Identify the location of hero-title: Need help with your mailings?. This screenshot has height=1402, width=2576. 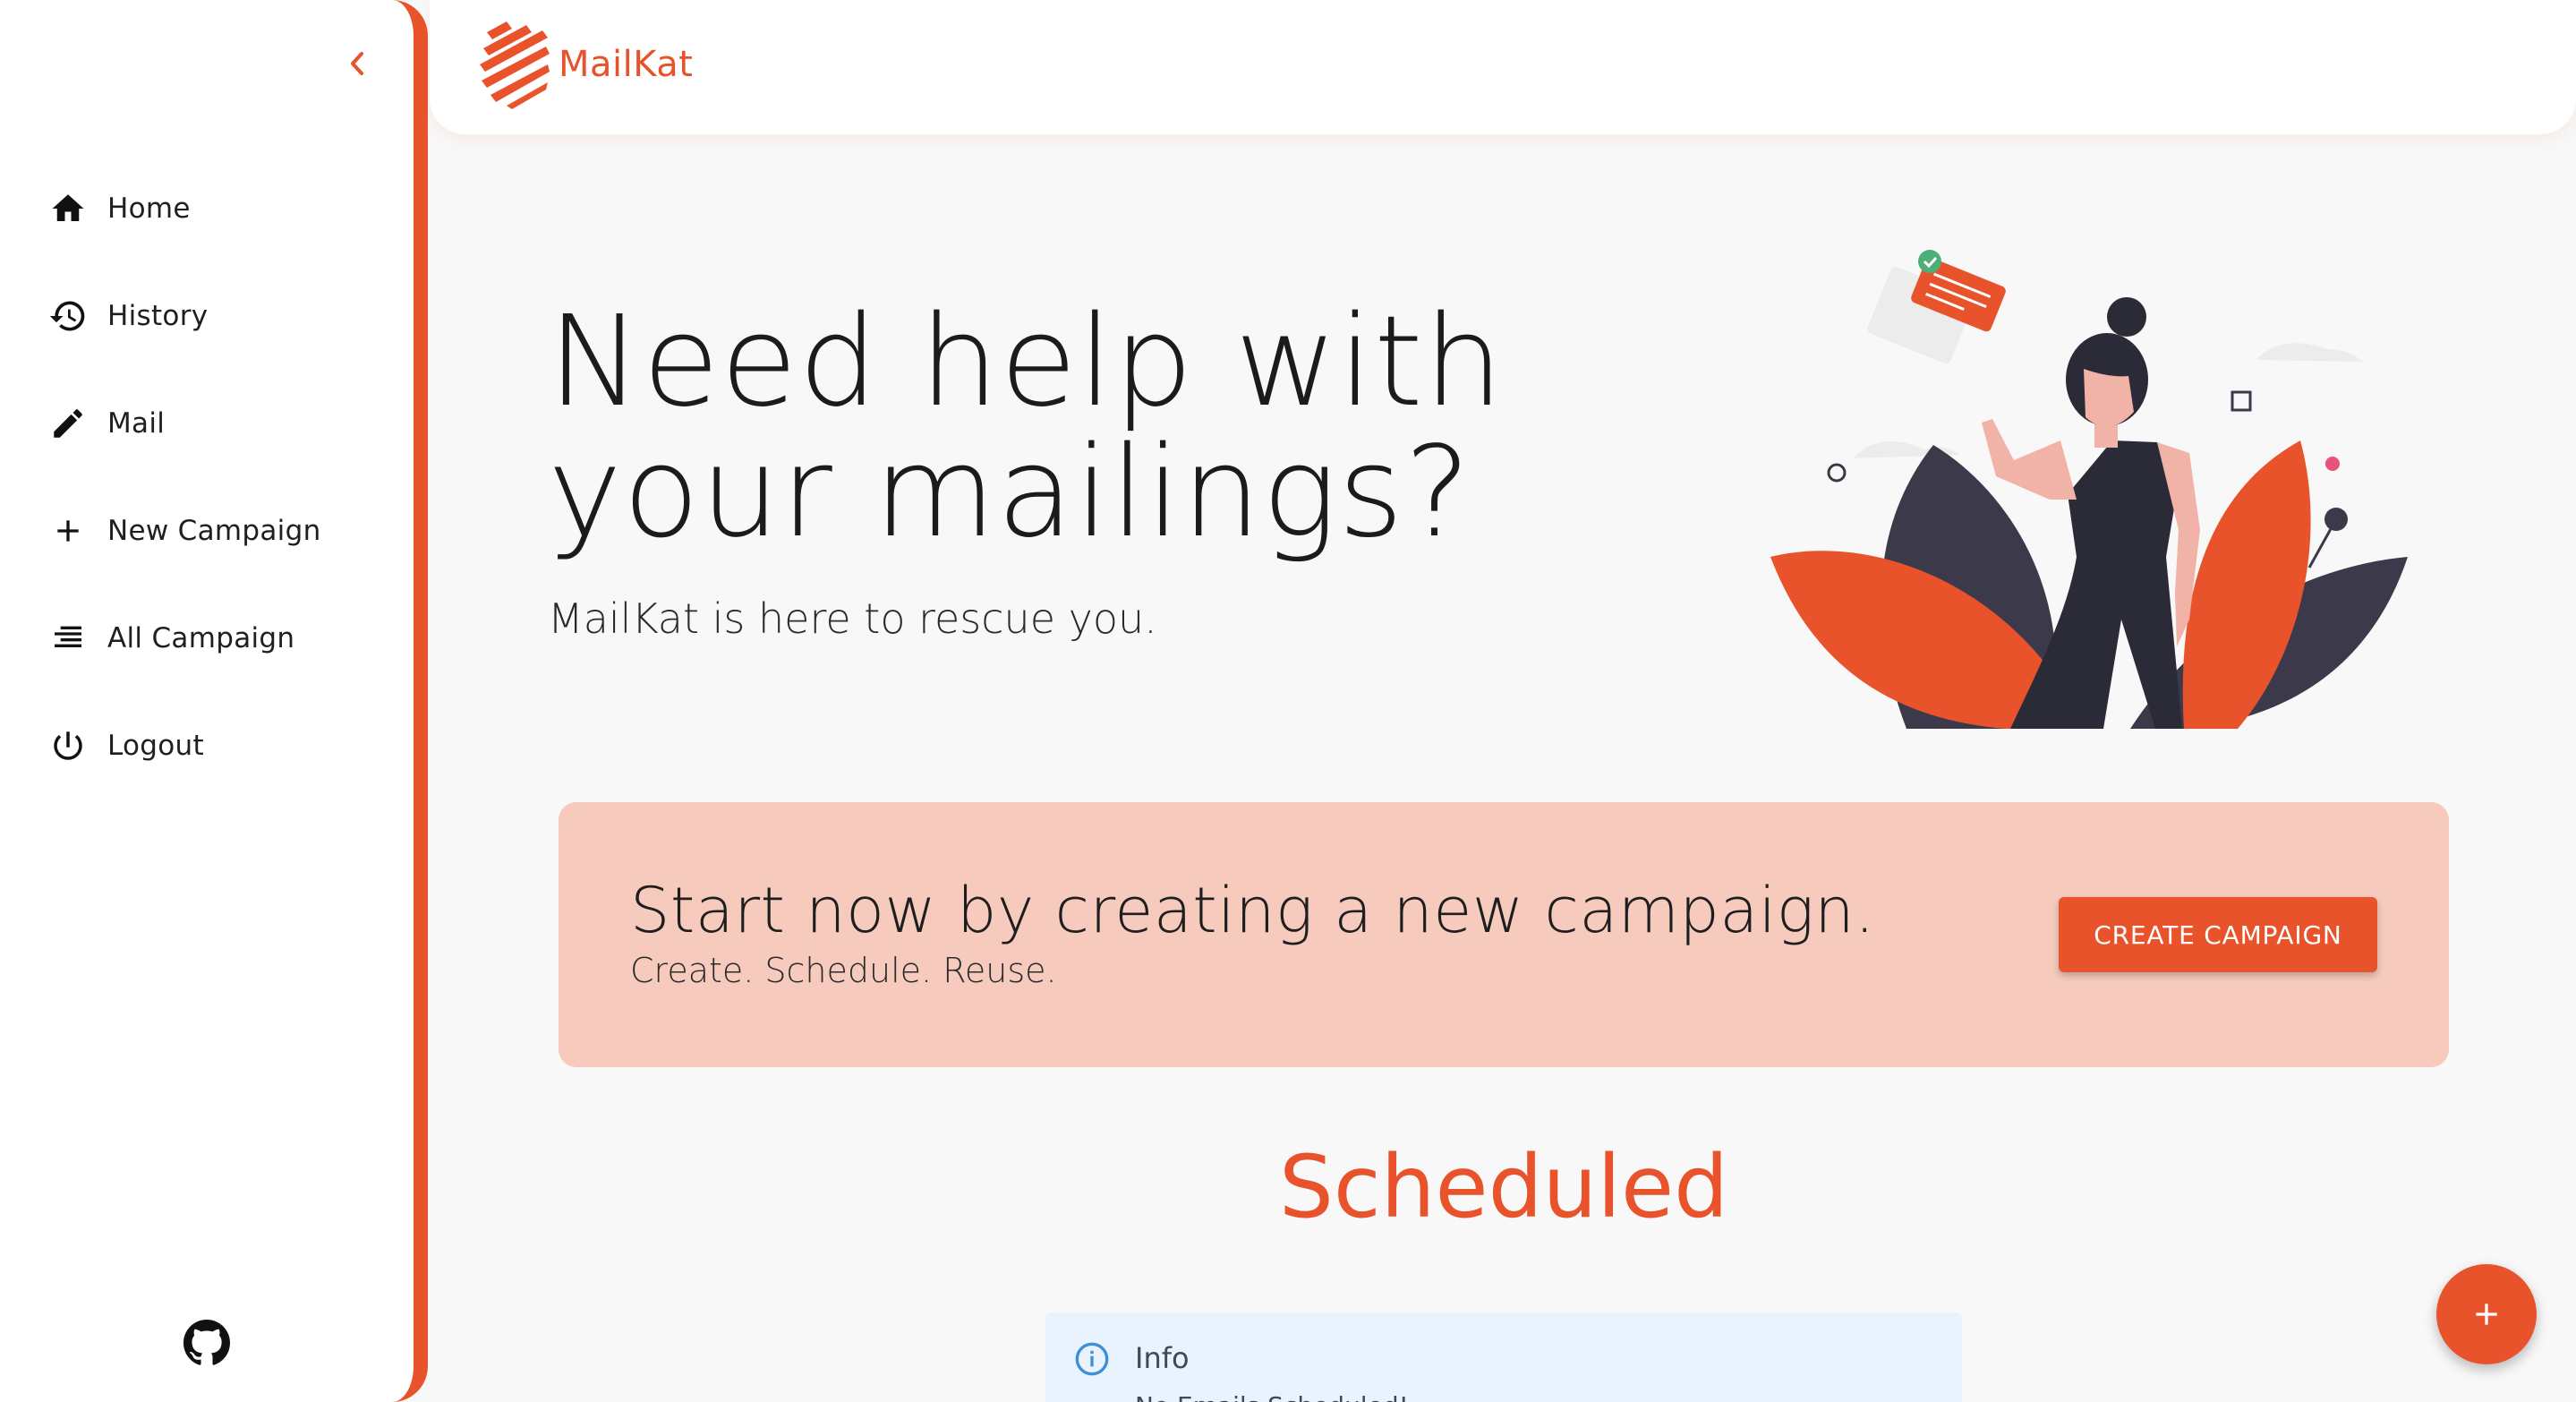
(1040, 428).